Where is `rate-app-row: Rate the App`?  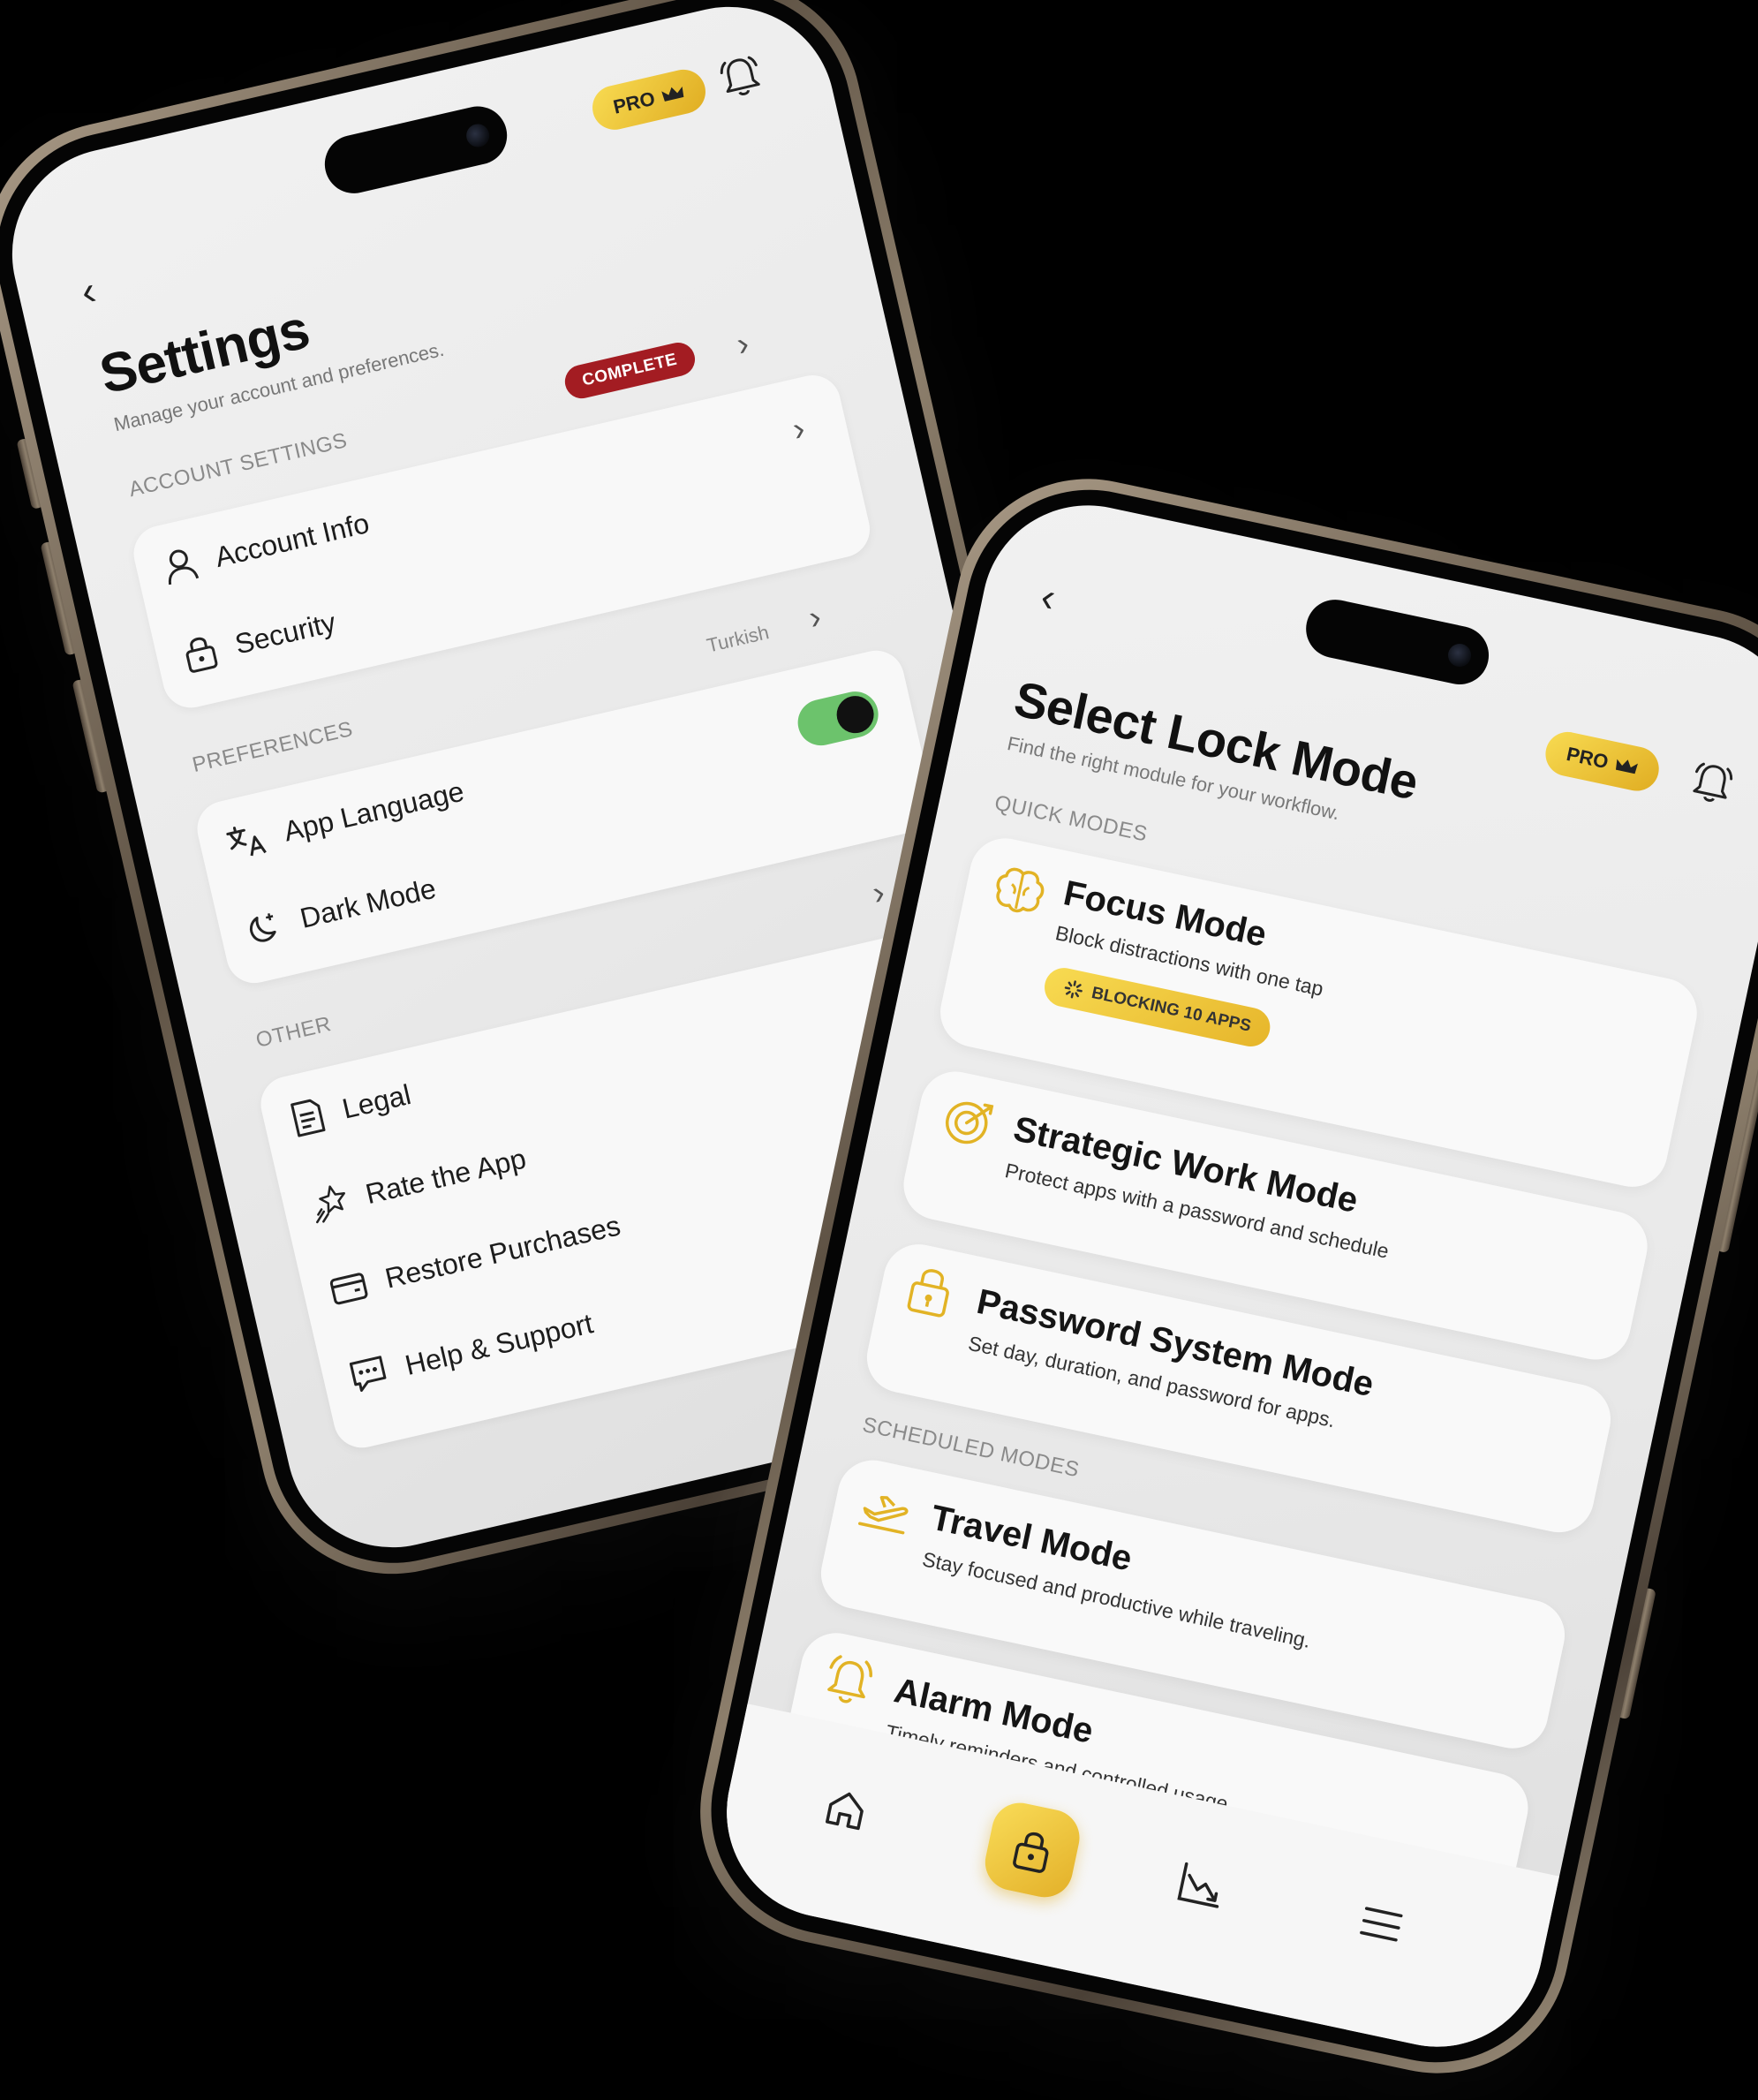 rate-app-row: Rate the App is located at coordinates (418, 1183).